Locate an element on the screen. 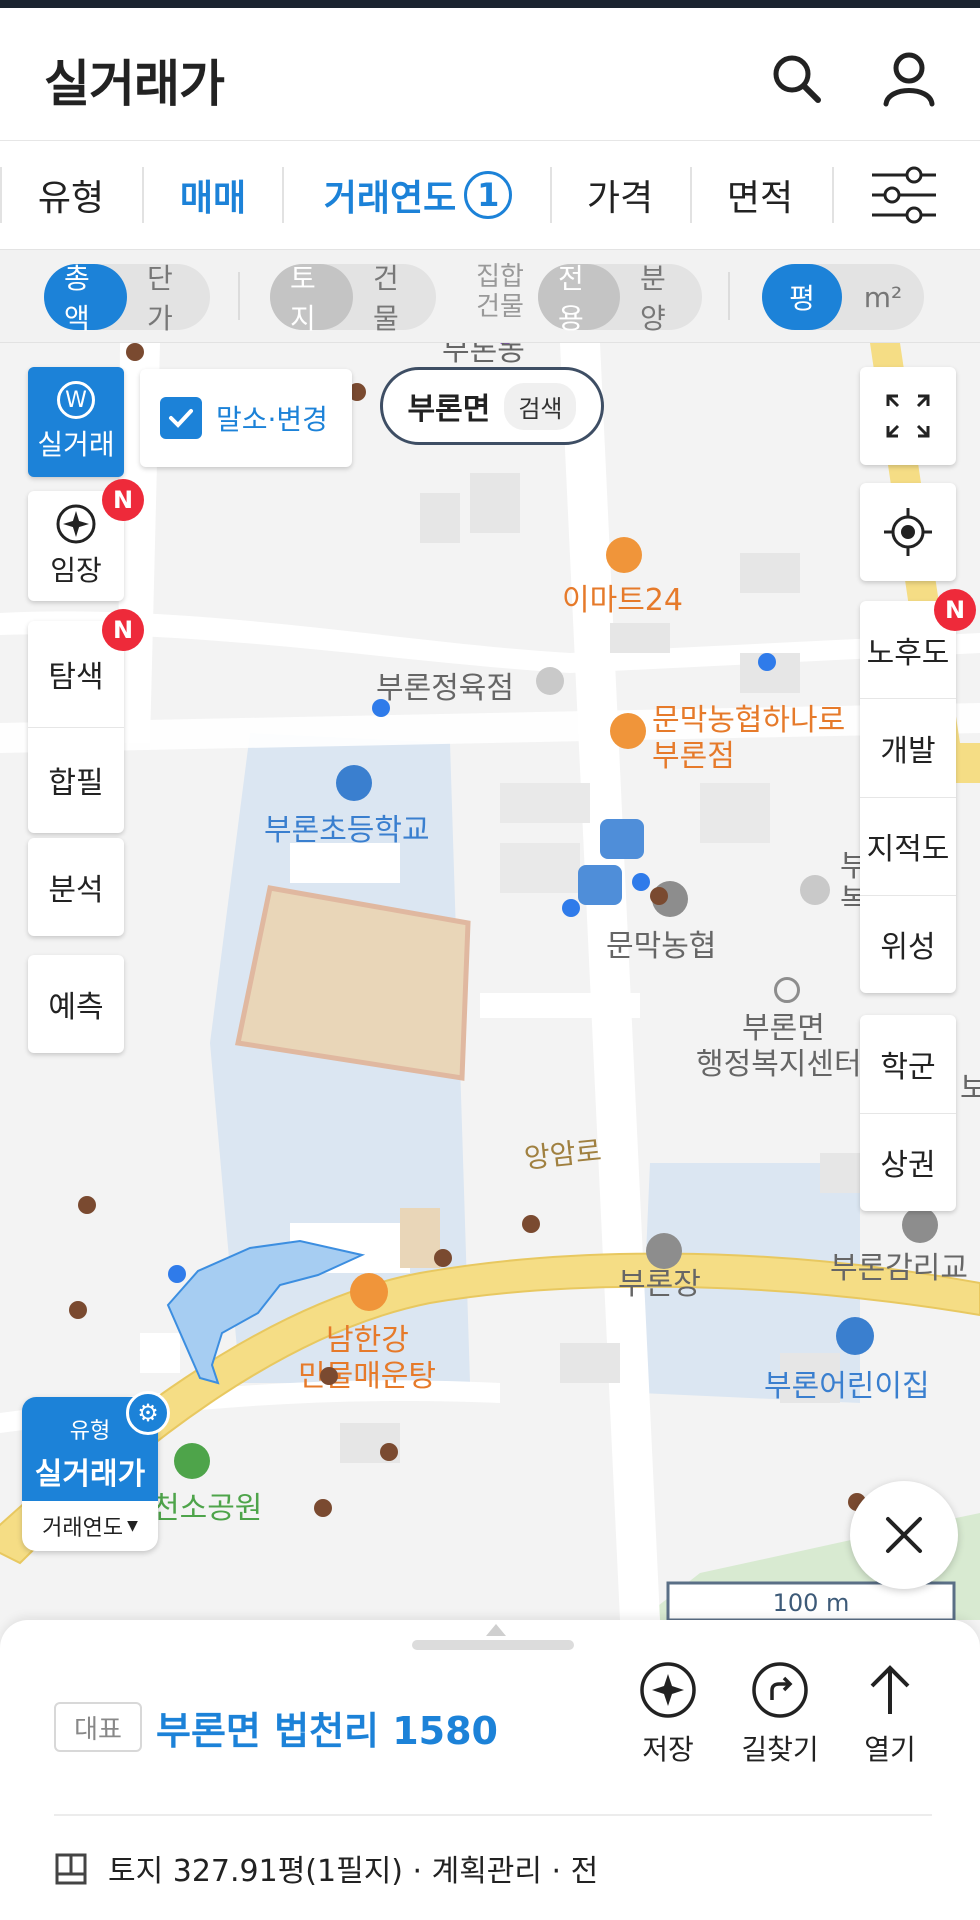  gear-icon: ⚙ is located at coordinates (148, 1413).